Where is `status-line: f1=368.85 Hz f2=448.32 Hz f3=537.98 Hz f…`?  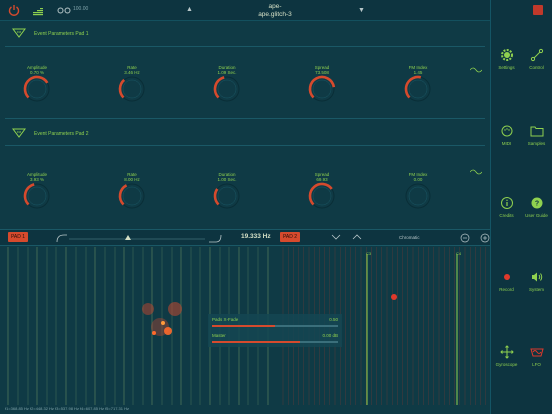 status-line: f1=368.85 Hz f2=448.32 Hz f3=537.98 Hz f… is located at coordinates (67, 408).